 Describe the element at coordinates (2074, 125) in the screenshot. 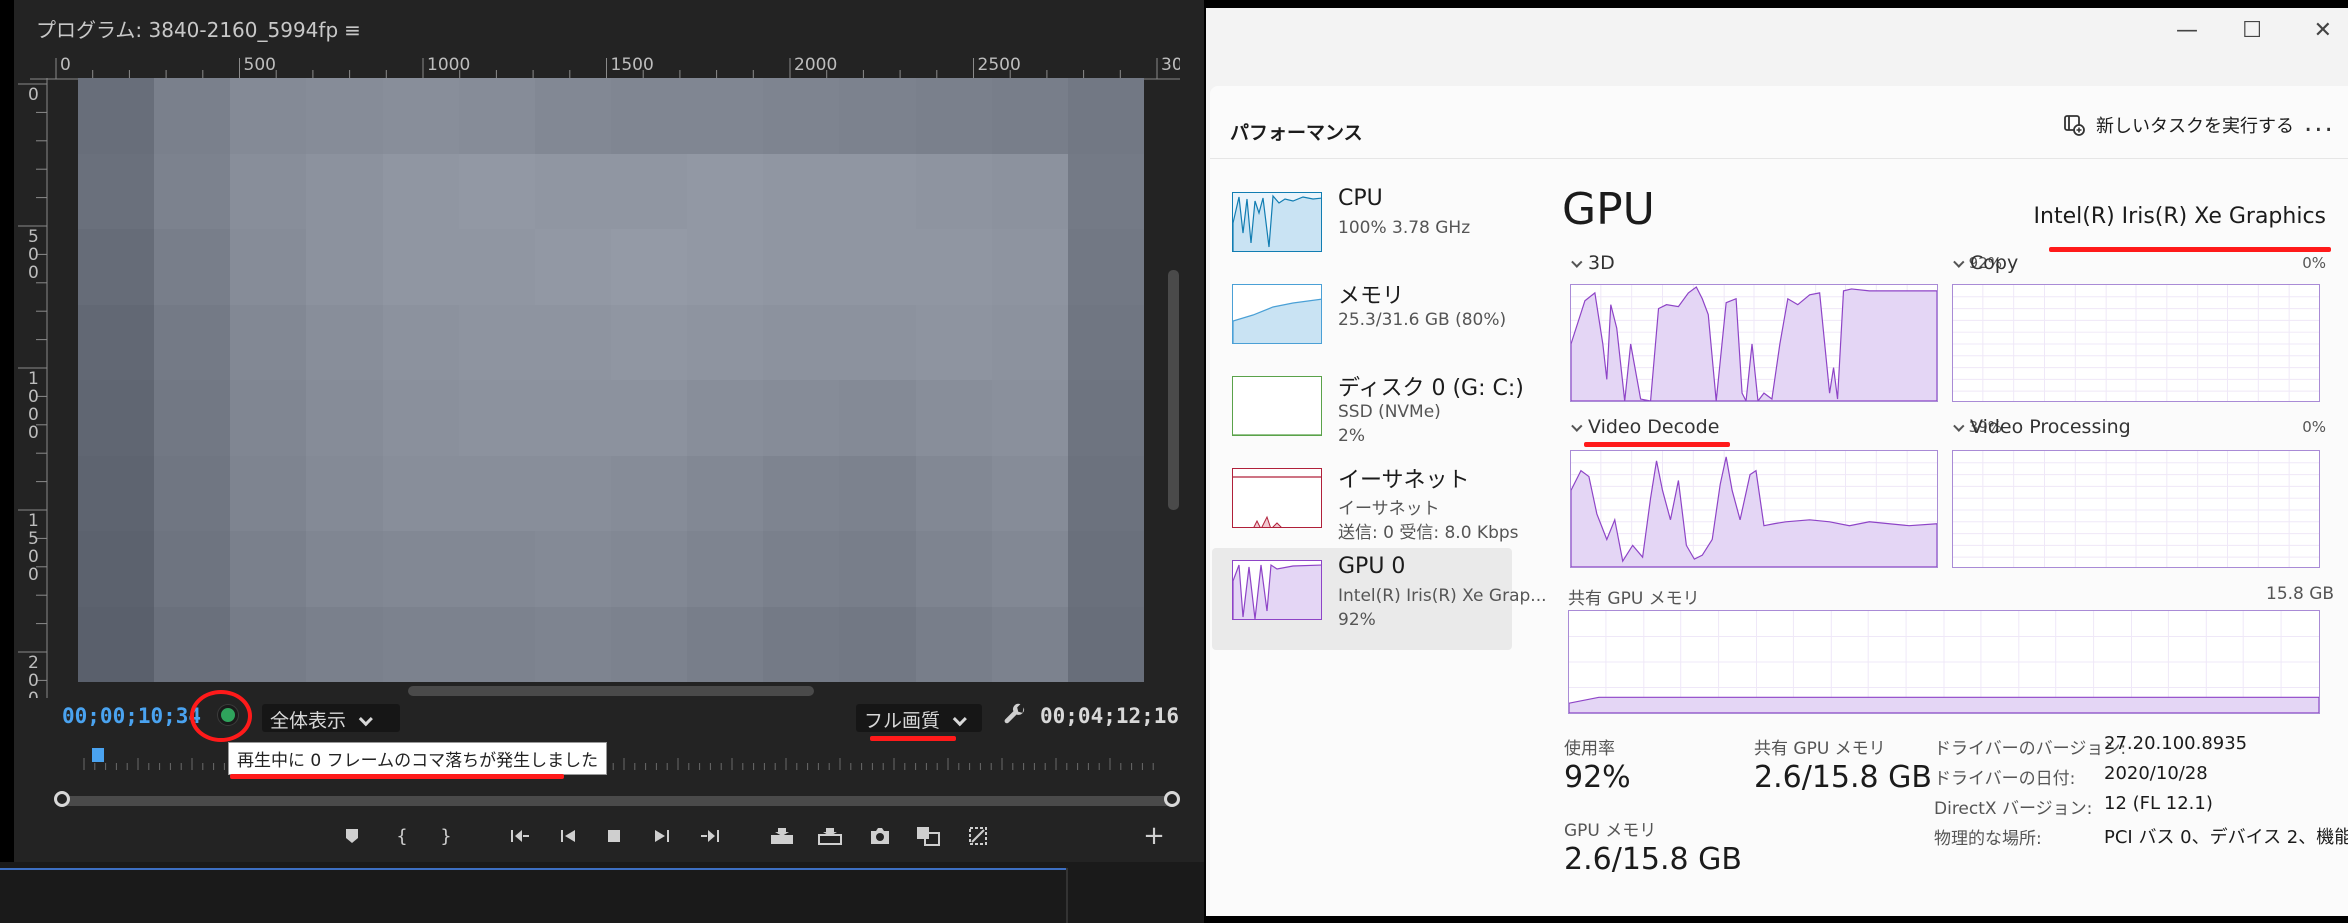

I see `run-task-icon` at that location.